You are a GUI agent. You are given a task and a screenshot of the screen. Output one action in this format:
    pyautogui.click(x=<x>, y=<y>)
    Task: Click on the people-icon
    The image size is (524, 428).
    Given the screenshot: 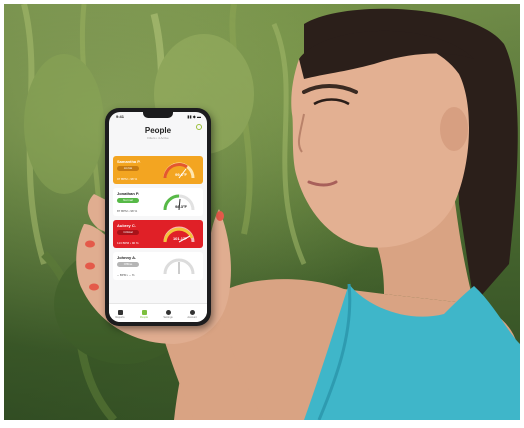 What is the action you would take?
    pyautogui.click(x=144, y=312)
    